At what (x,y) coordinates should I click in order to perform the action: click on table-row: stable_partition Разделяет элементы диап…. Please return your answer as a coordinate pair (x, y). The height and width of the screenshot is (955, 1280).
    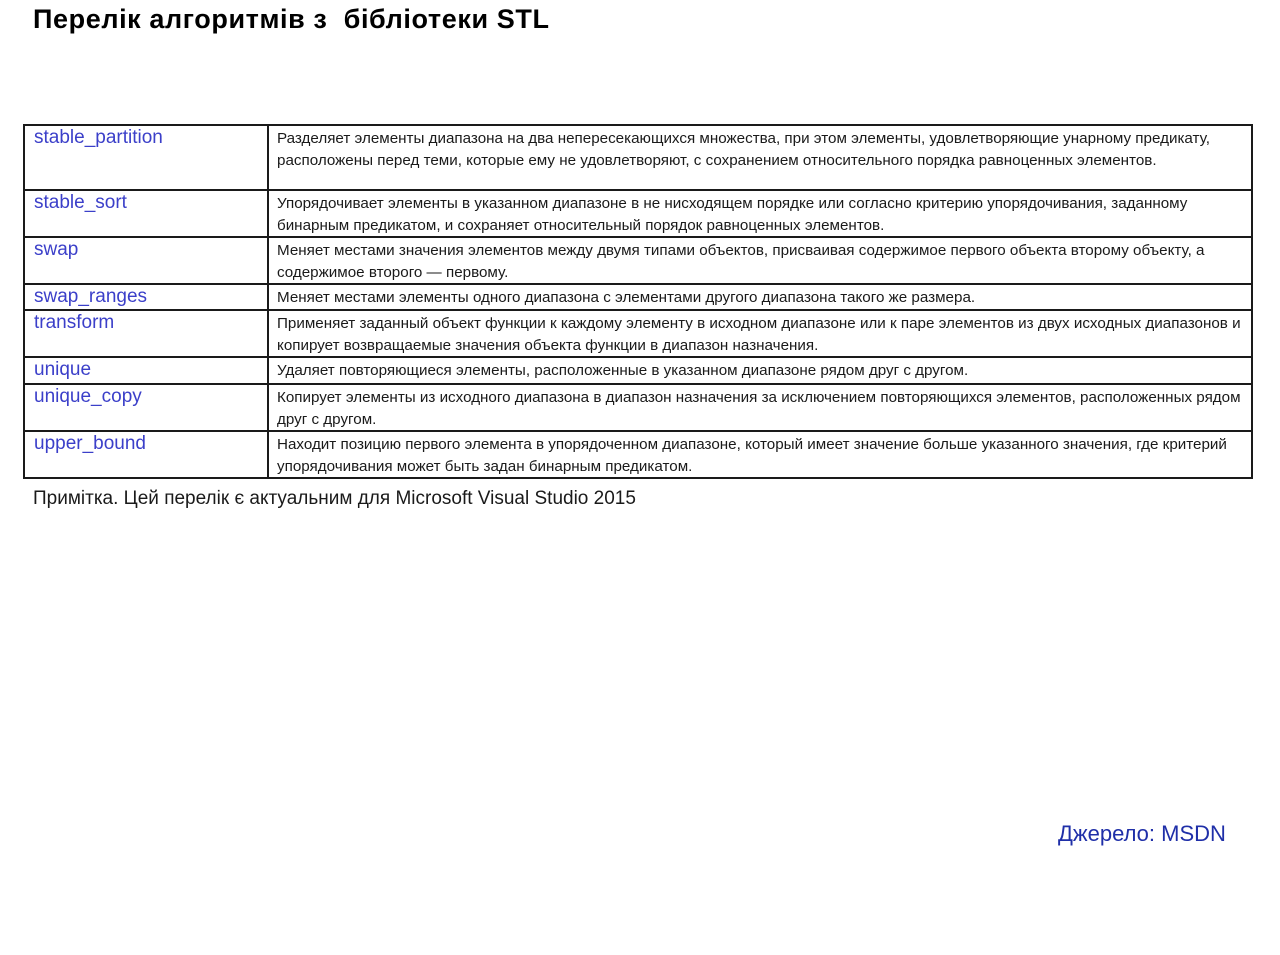
    Looking at the image, I should click on (638, 157).